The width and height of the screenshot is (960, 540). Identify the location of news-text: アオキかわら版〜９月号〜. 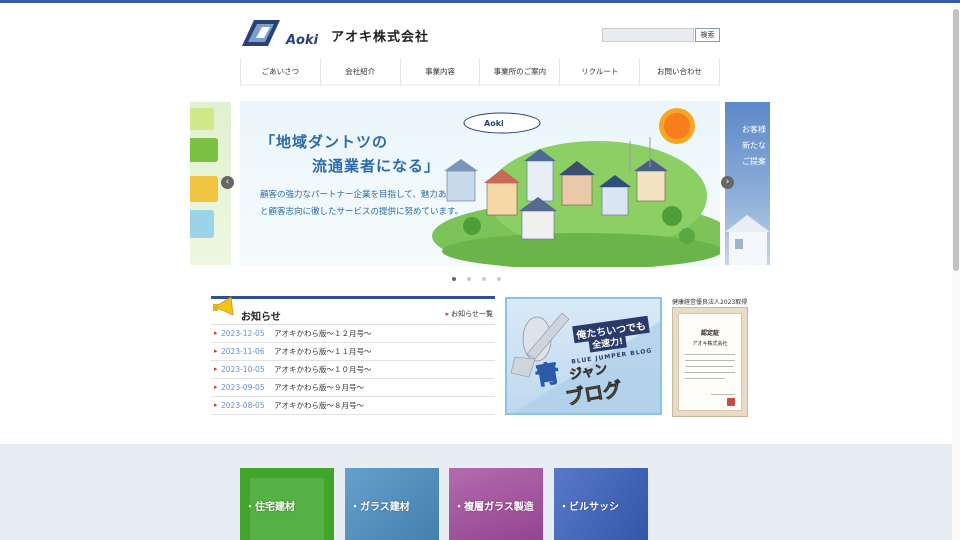
(319, 387).